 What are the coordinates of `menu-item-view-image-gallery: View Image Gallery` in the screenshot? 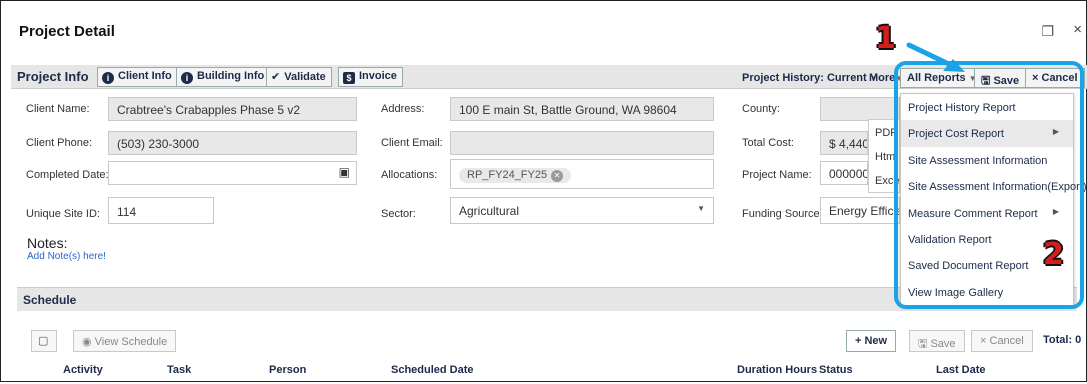 It's located at (987, 292).